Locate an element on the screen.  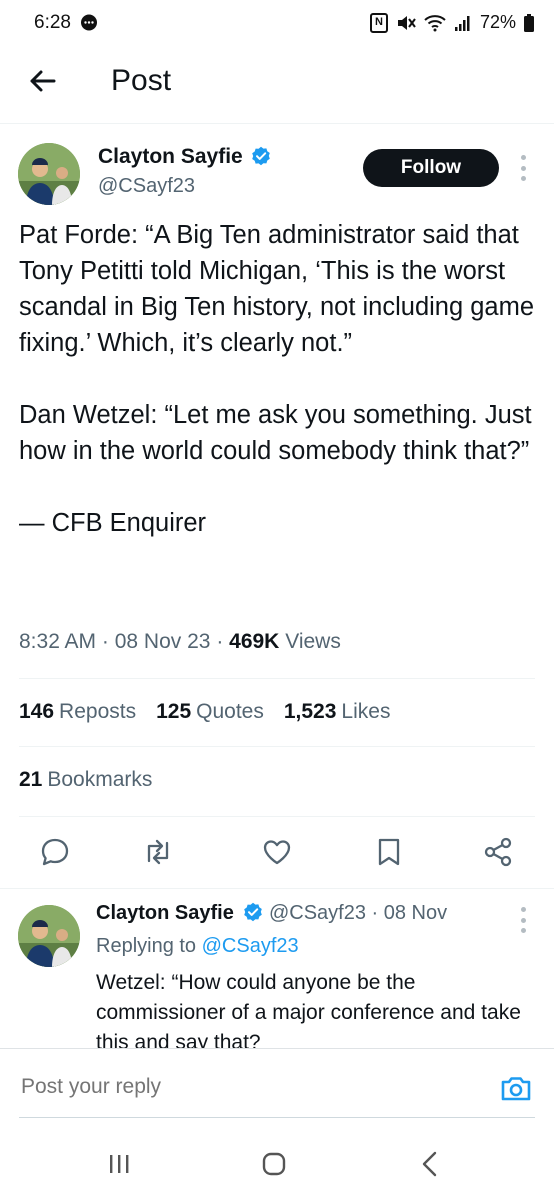
back-arrow-icon is located at coordinates (43, 81).